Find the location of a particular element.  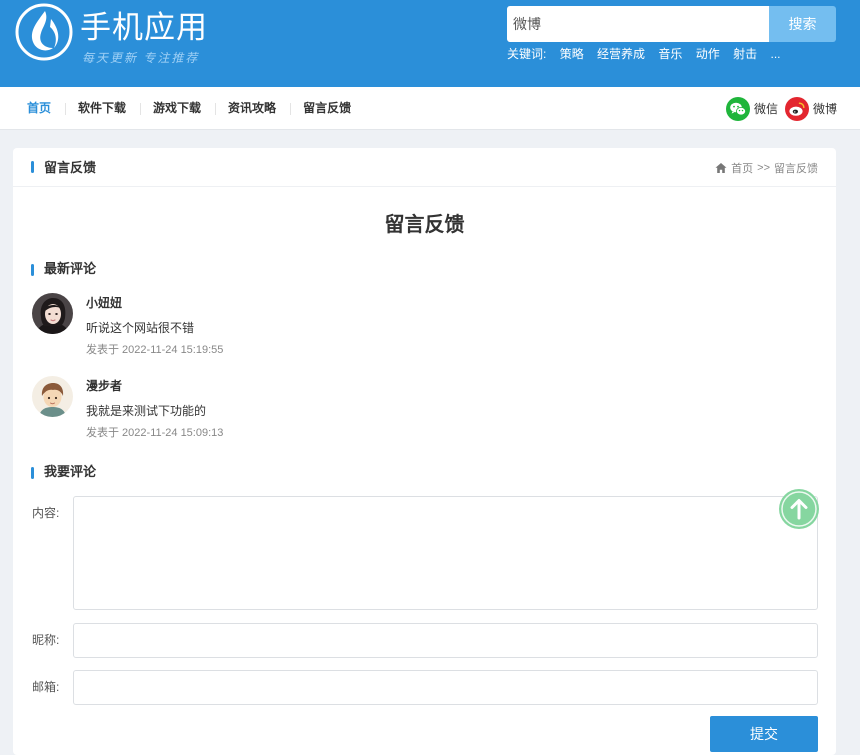

breadcrumb: 首页 >> 留言反馈 is located at coordinates (766, 167).